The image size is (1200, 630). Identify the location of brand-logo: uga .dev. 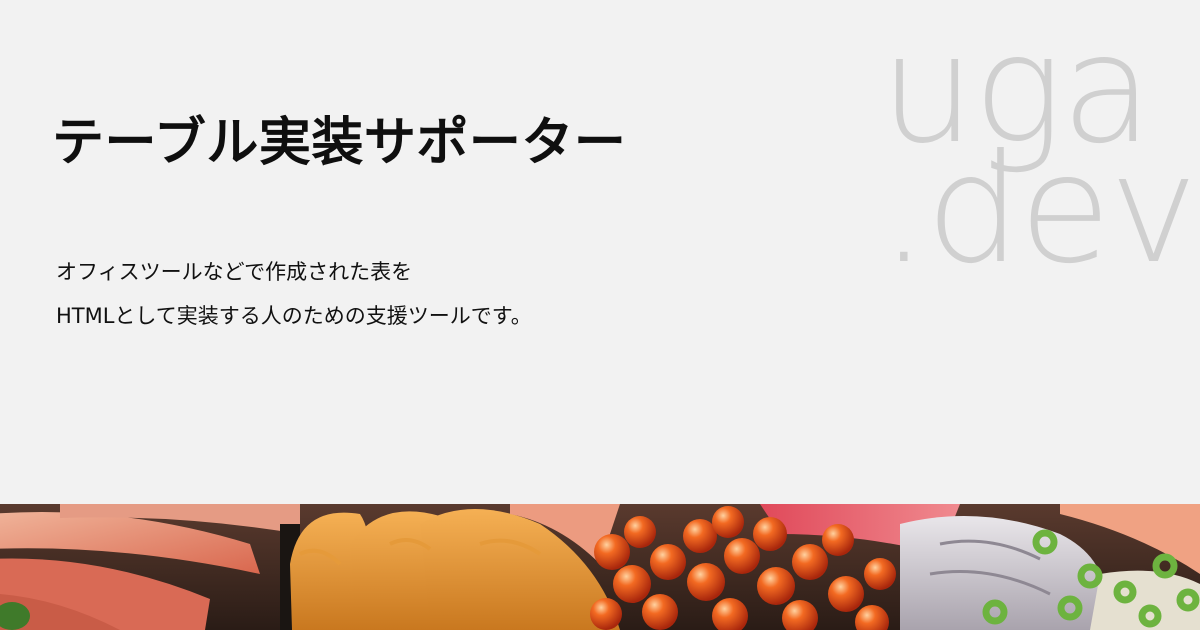
(1039, 156).